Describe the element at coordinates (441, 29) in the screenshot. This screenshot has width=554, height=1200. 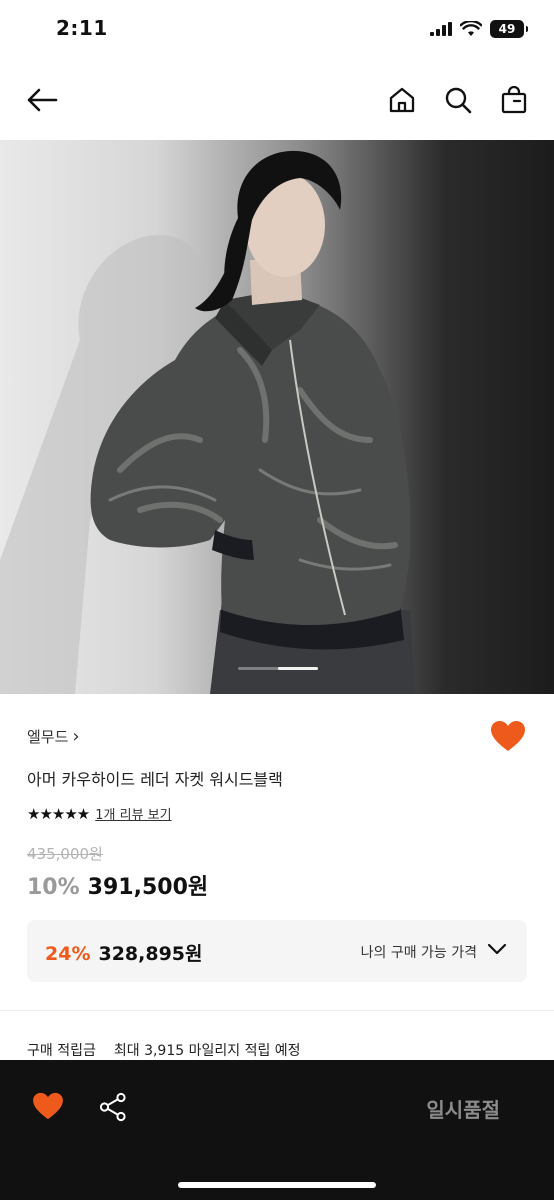
I see `signal-icon` at that location.